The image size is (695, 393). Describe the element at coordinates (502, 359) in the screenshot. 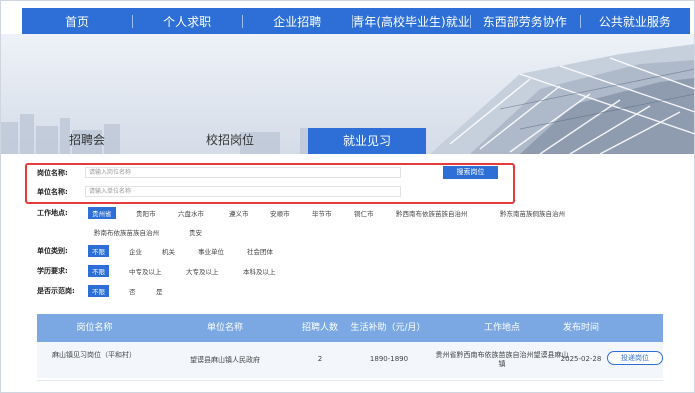

I see `cell-location: 贵州省黔西南布依族苗族自治州望谟县麻山镇` at that location.